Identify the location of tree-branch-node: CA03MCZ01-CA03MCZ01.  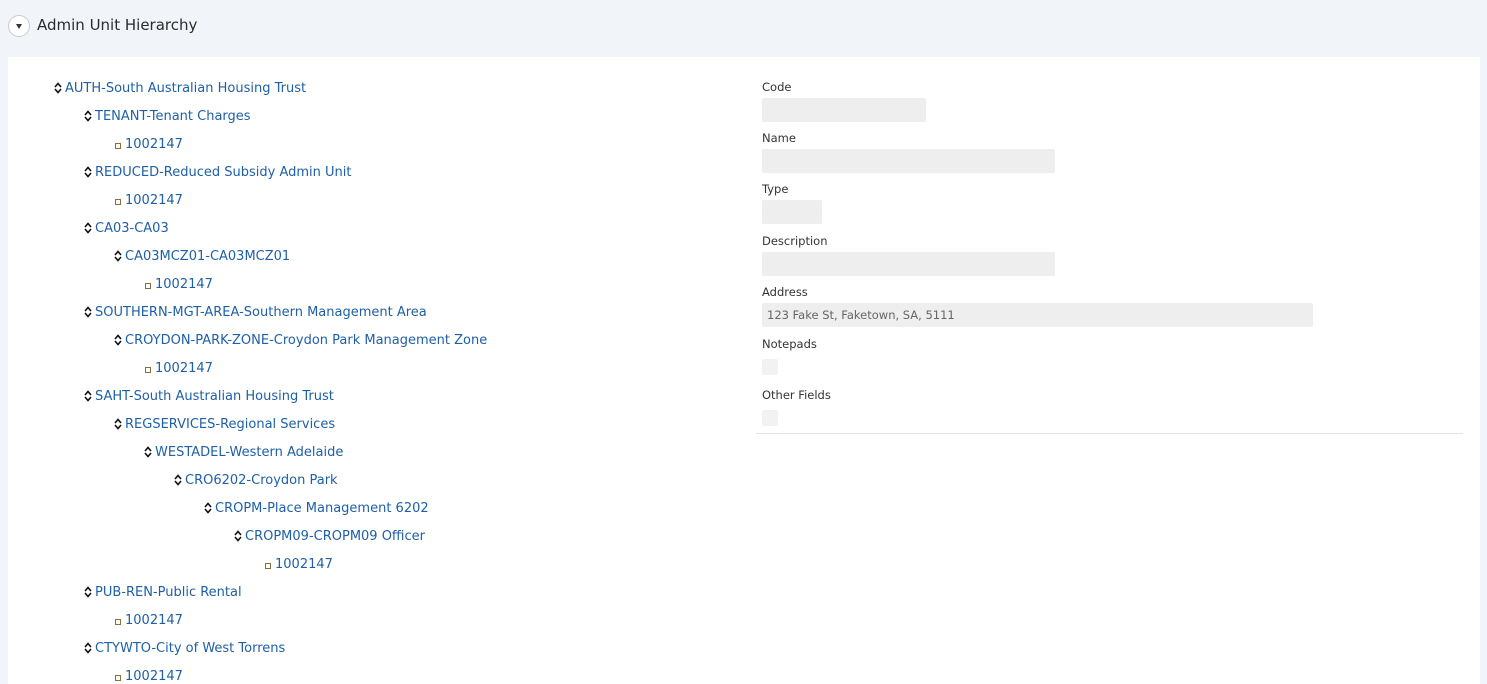
(201, 256).